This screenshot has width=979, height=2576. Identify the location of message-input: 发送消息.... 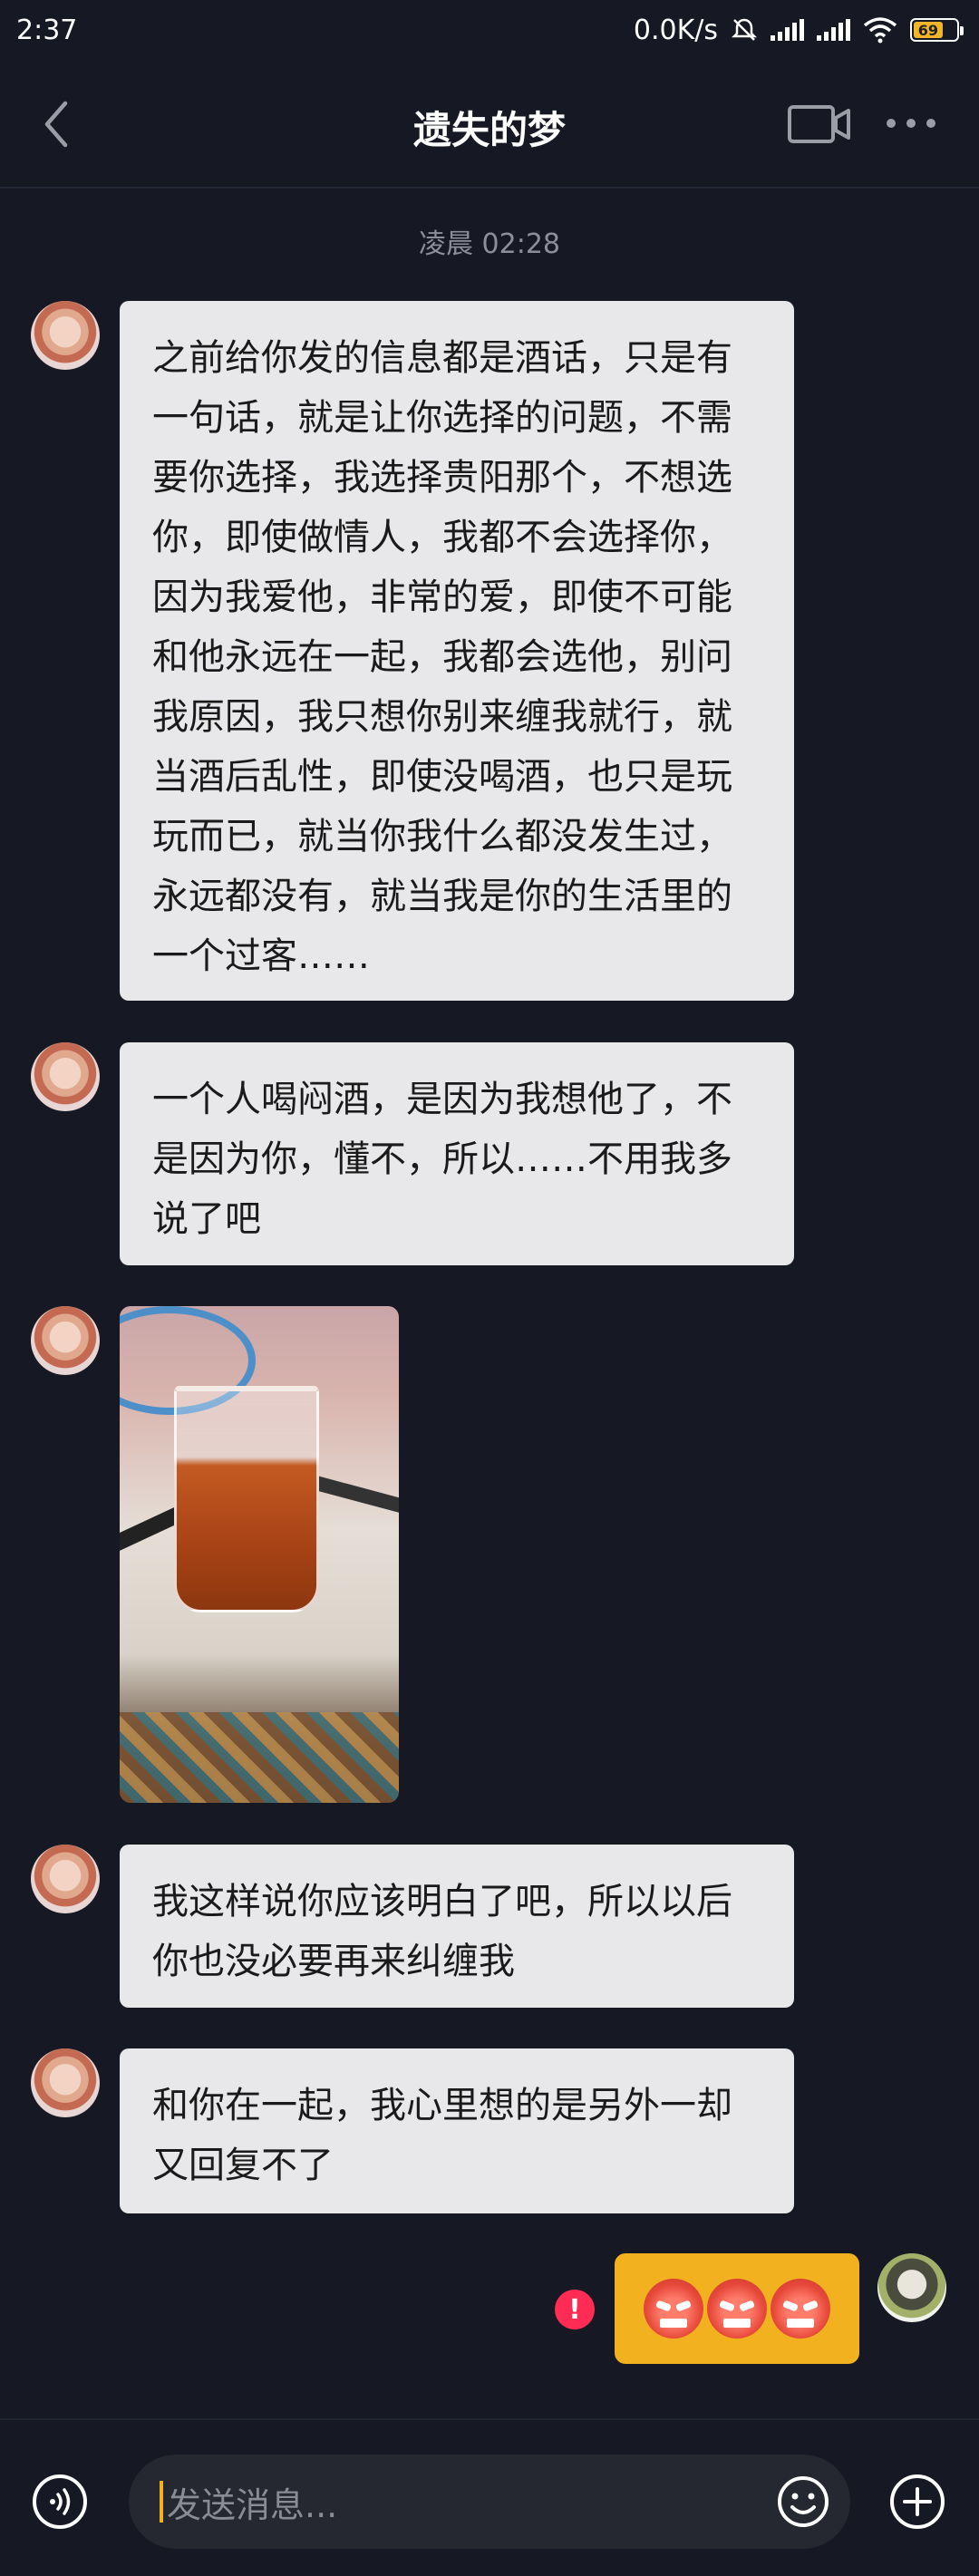
(489, 2502).